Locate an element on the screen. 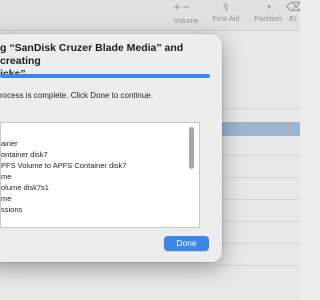 This screenshot has width=320, height=300. log-line: ainer is located at coordinates (9, 143).